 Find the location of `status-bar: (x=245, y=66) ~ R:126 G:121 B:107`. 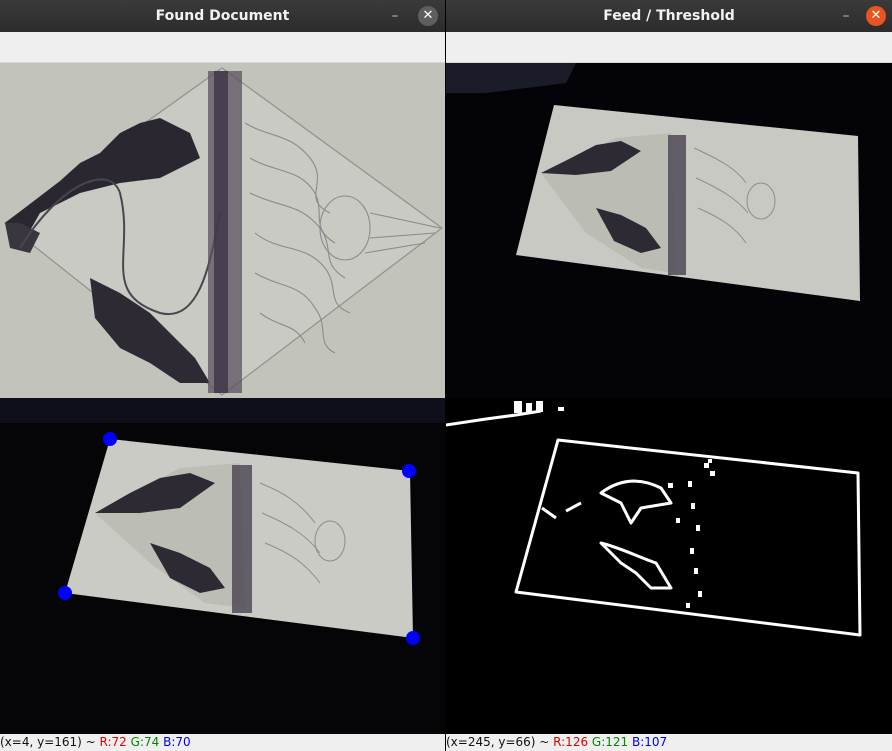

status-bar: (x=245, y=66) ~ R:126 G:121 B:107 is located at coordinates (669, 742).